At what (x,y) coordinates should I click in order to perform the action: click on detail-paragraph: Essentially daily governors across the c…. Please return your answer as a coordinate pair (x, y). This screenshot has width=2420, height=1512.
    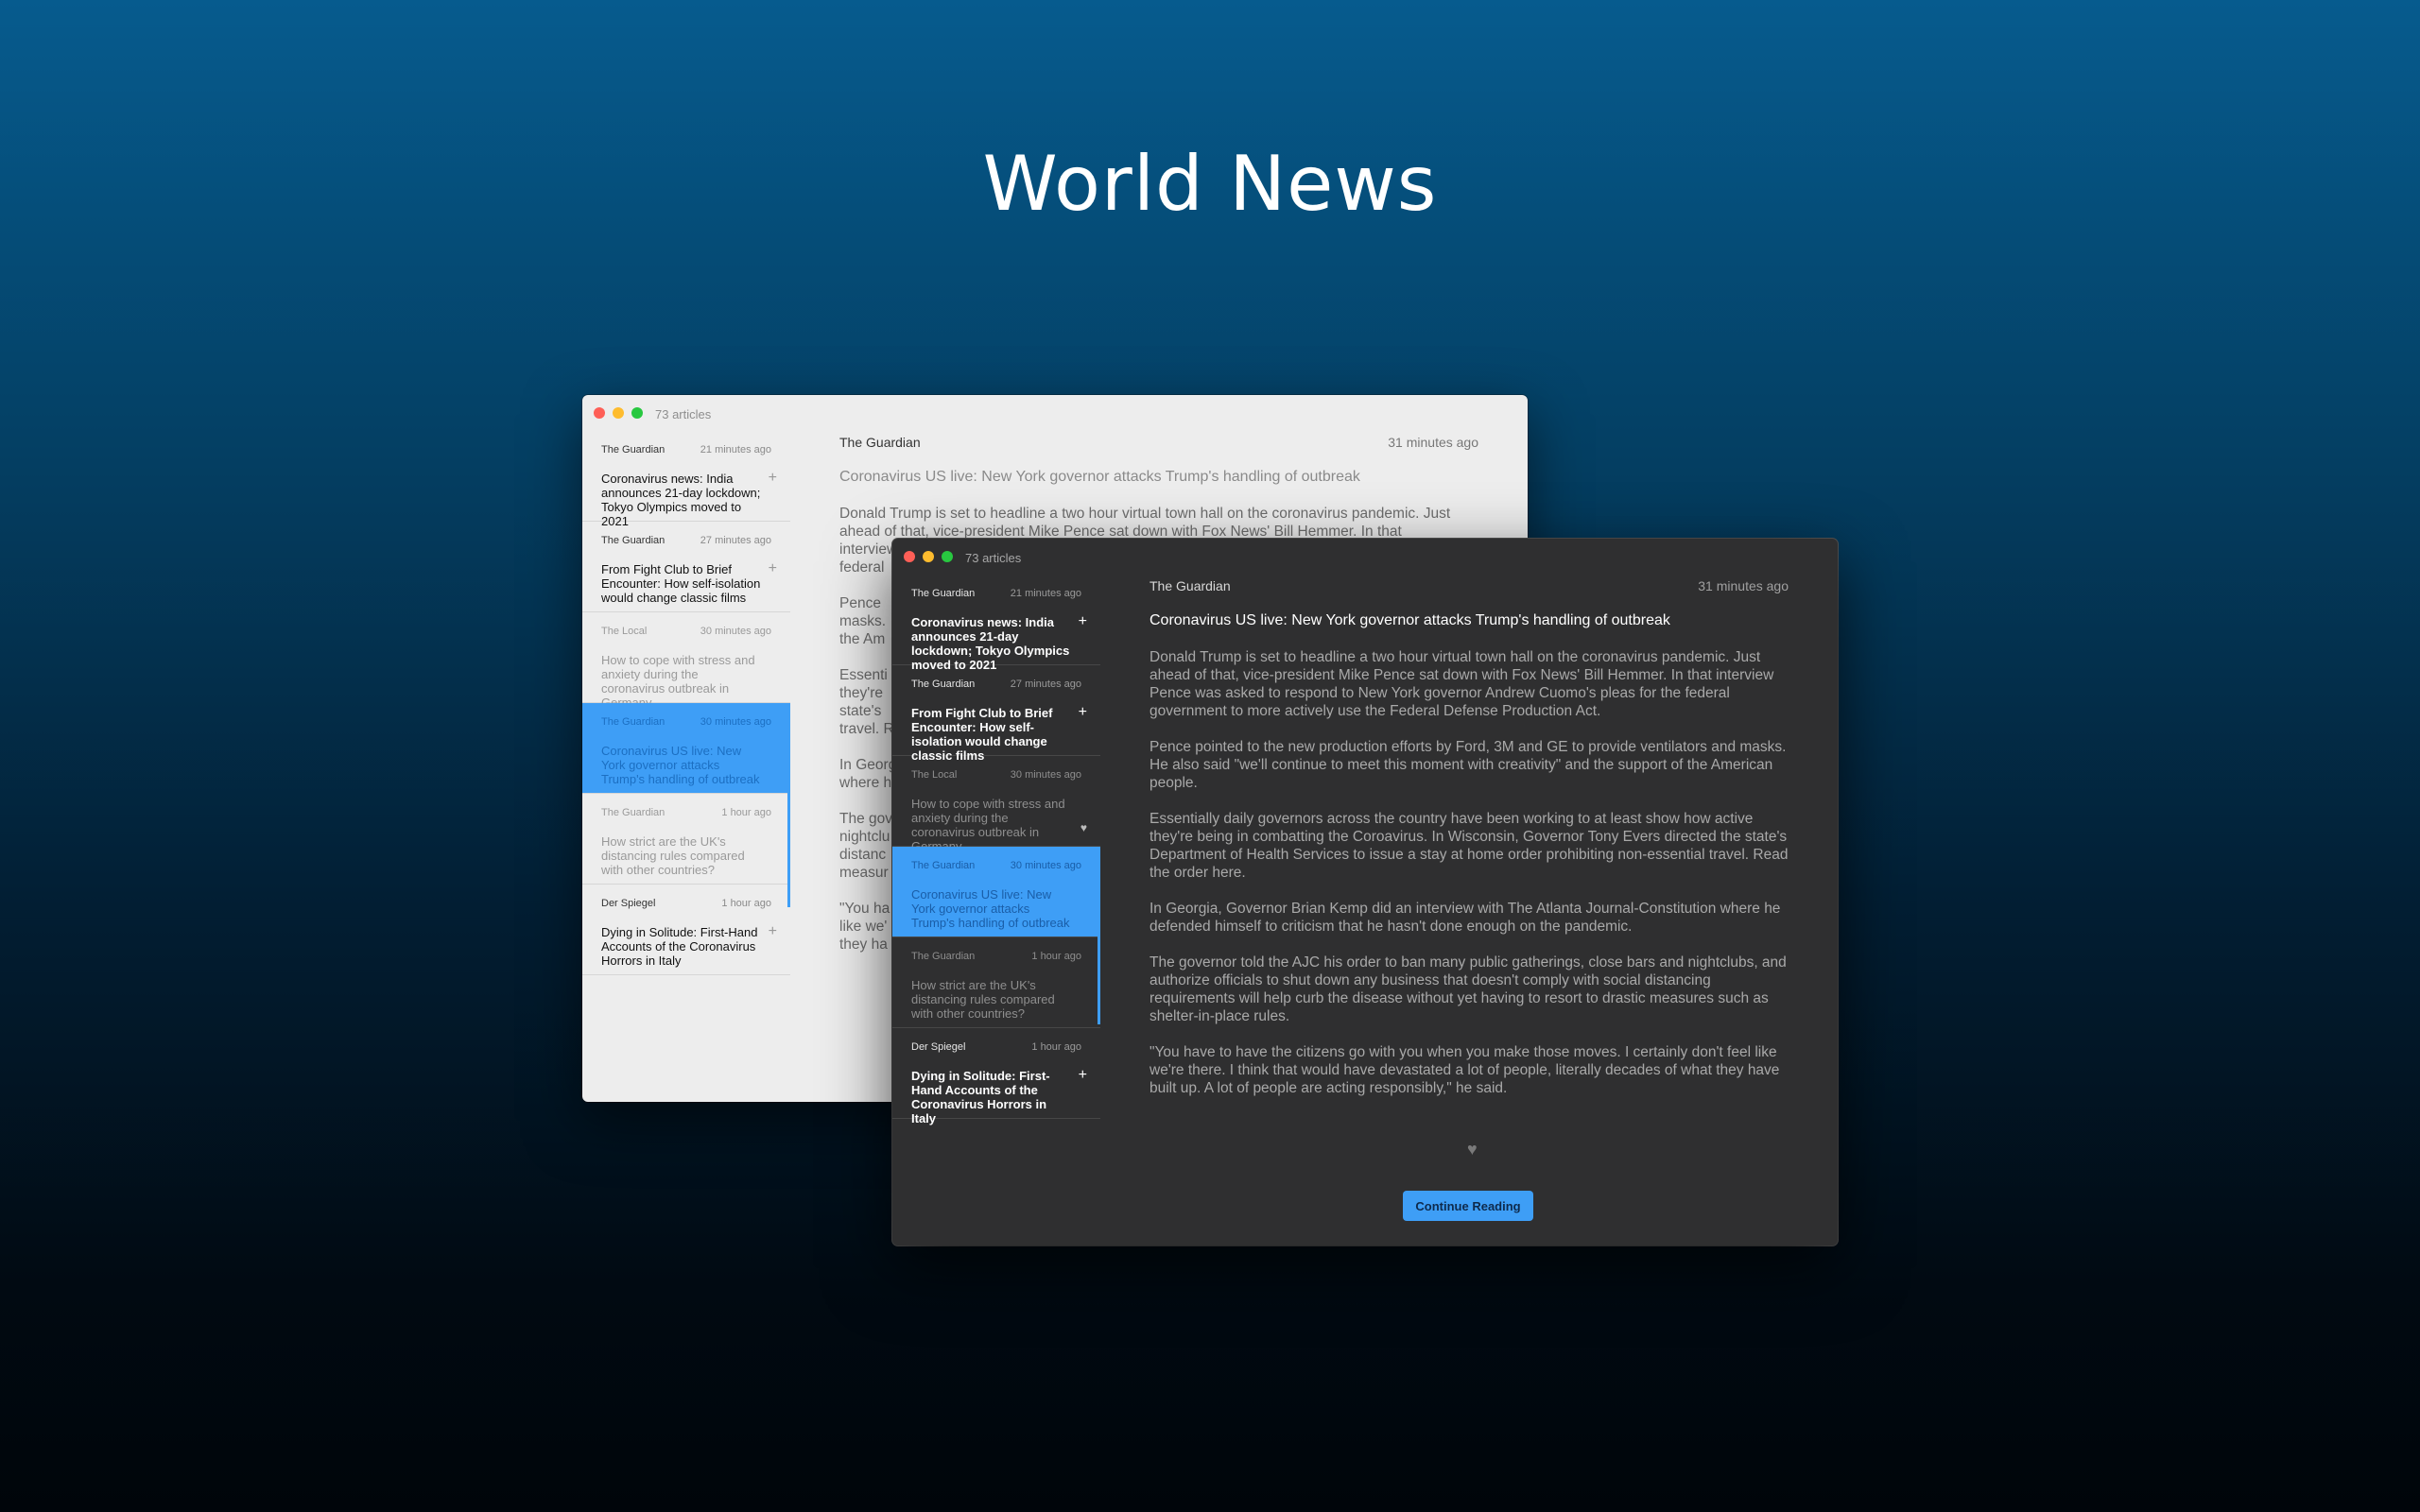
    Looking at the image, I should click on (1469, 846).